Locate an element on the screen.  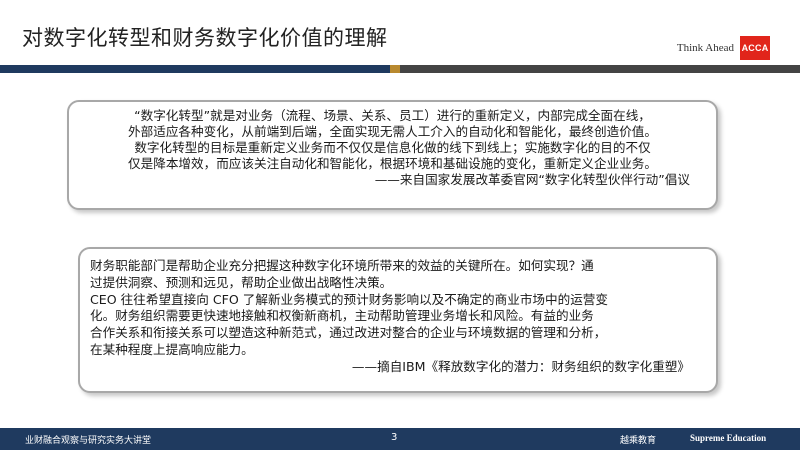
brand-lockup: Think Ahead ACCA is located at coordinates (723, 48).